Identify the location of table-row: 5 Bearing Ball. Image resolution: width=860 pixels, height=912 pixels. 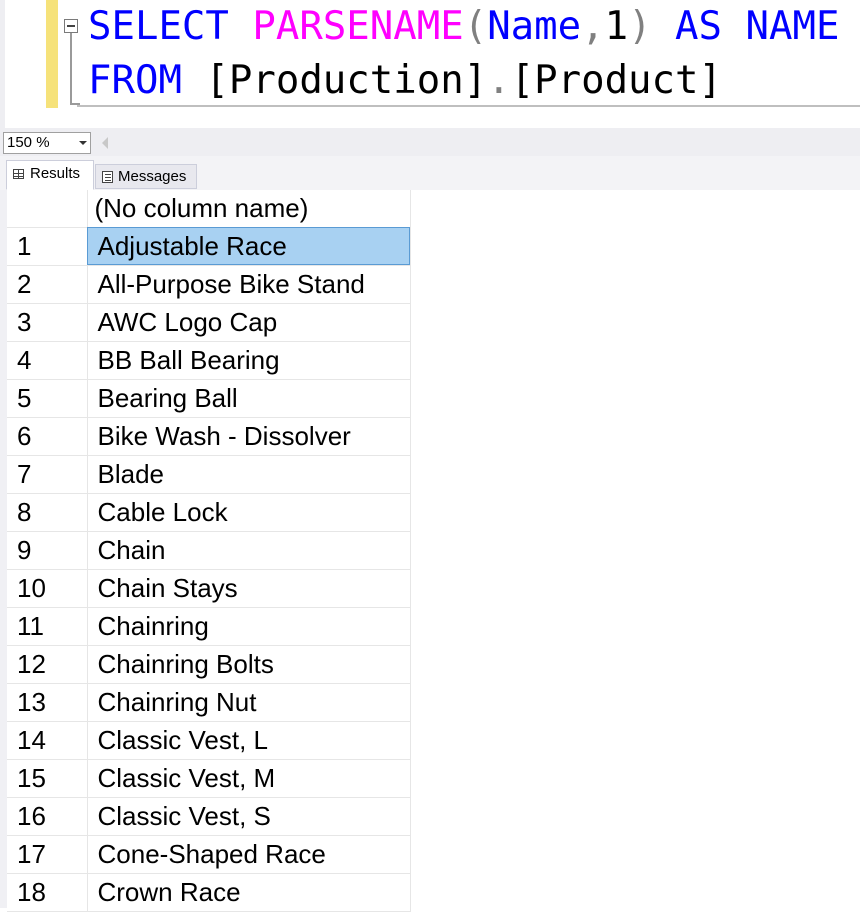
(209, 398).